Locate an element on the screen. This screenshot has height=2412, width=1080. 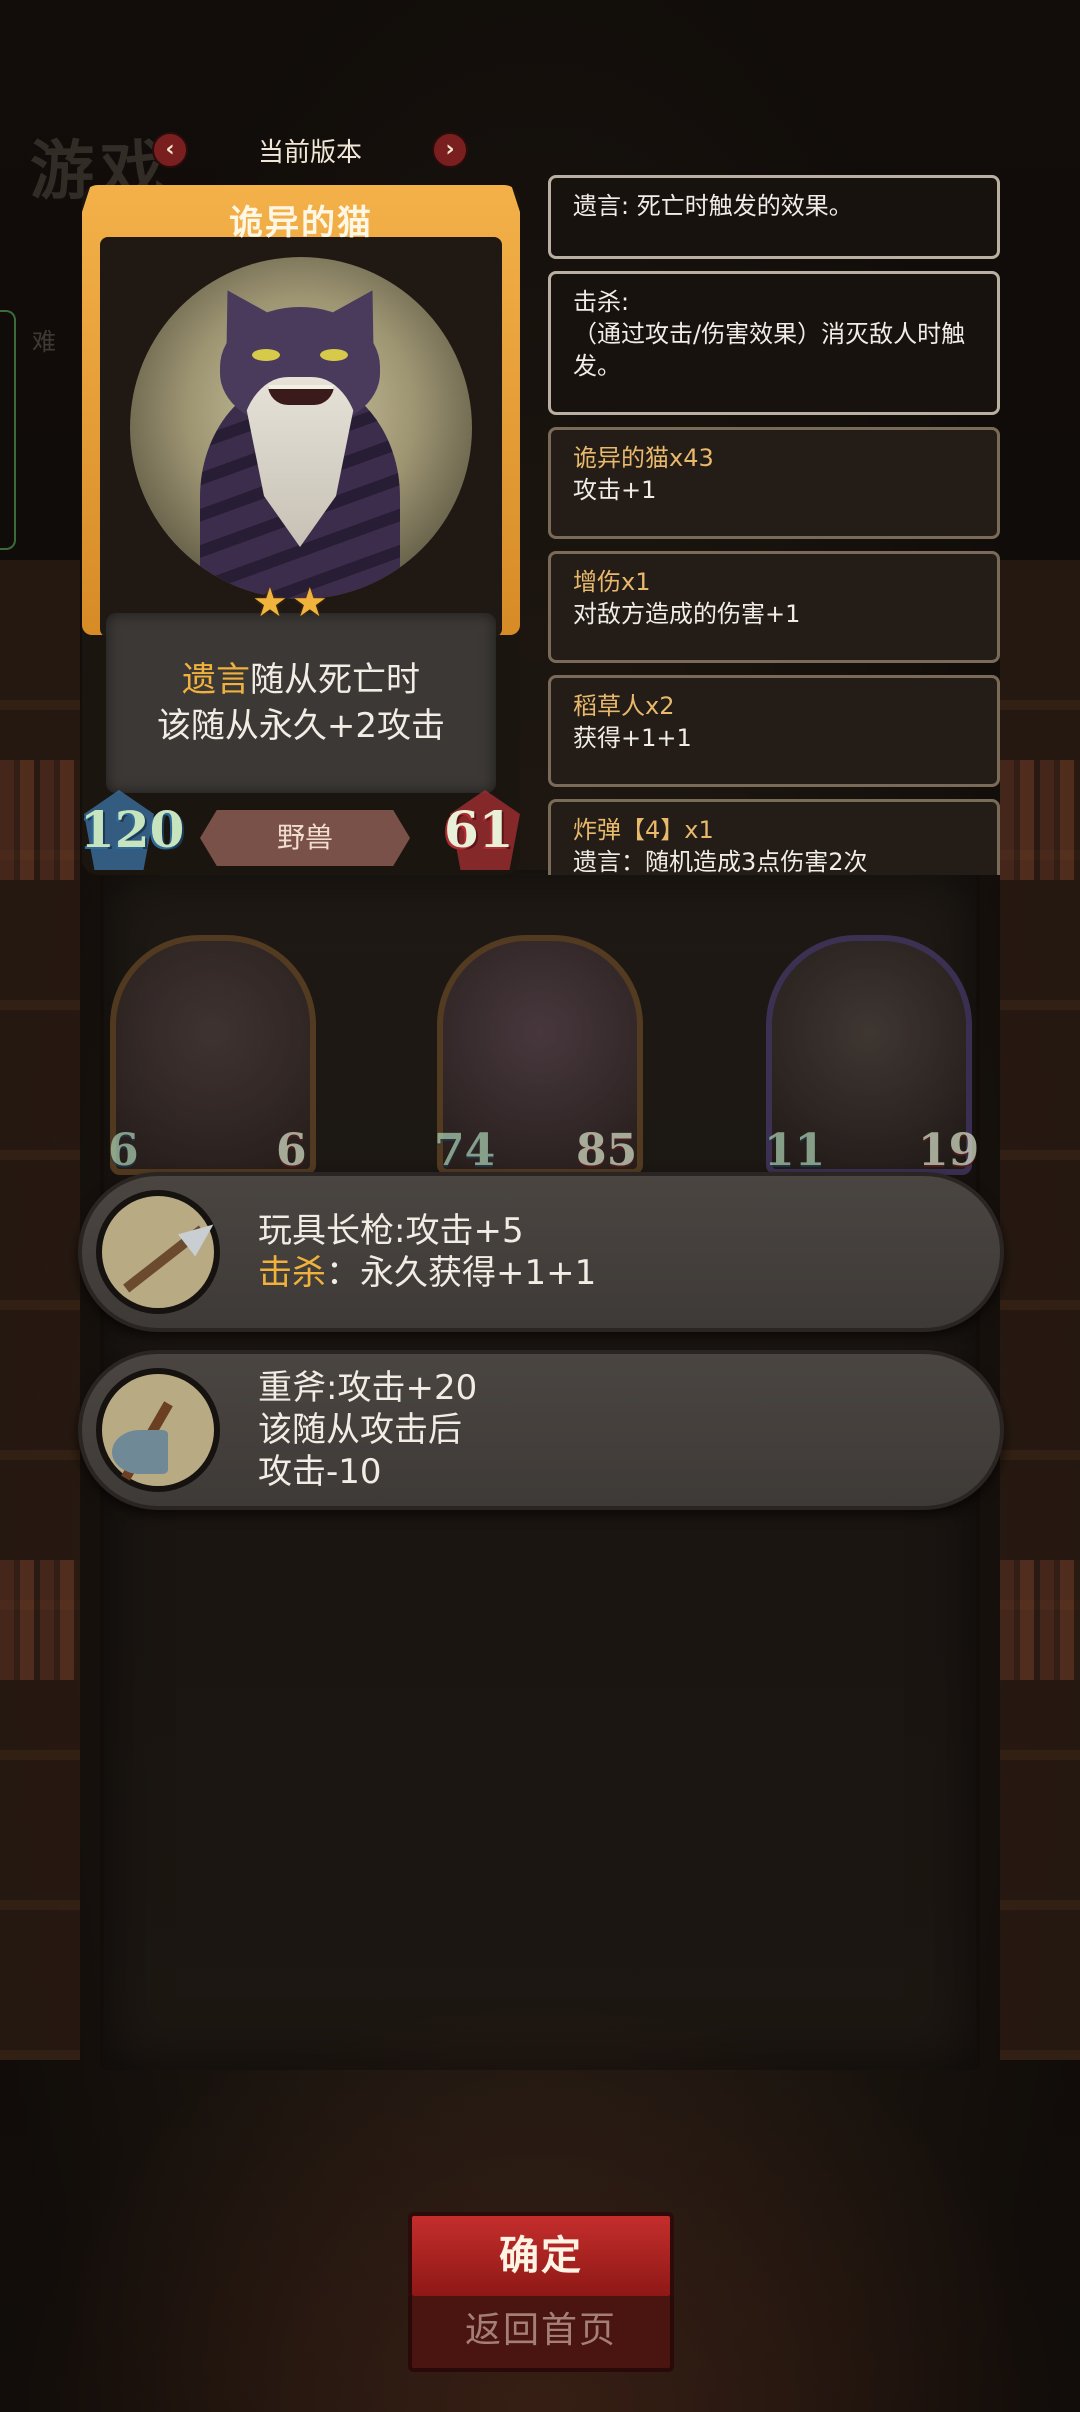
card-tribe: 野兽 is located at coordinates (305, 838).